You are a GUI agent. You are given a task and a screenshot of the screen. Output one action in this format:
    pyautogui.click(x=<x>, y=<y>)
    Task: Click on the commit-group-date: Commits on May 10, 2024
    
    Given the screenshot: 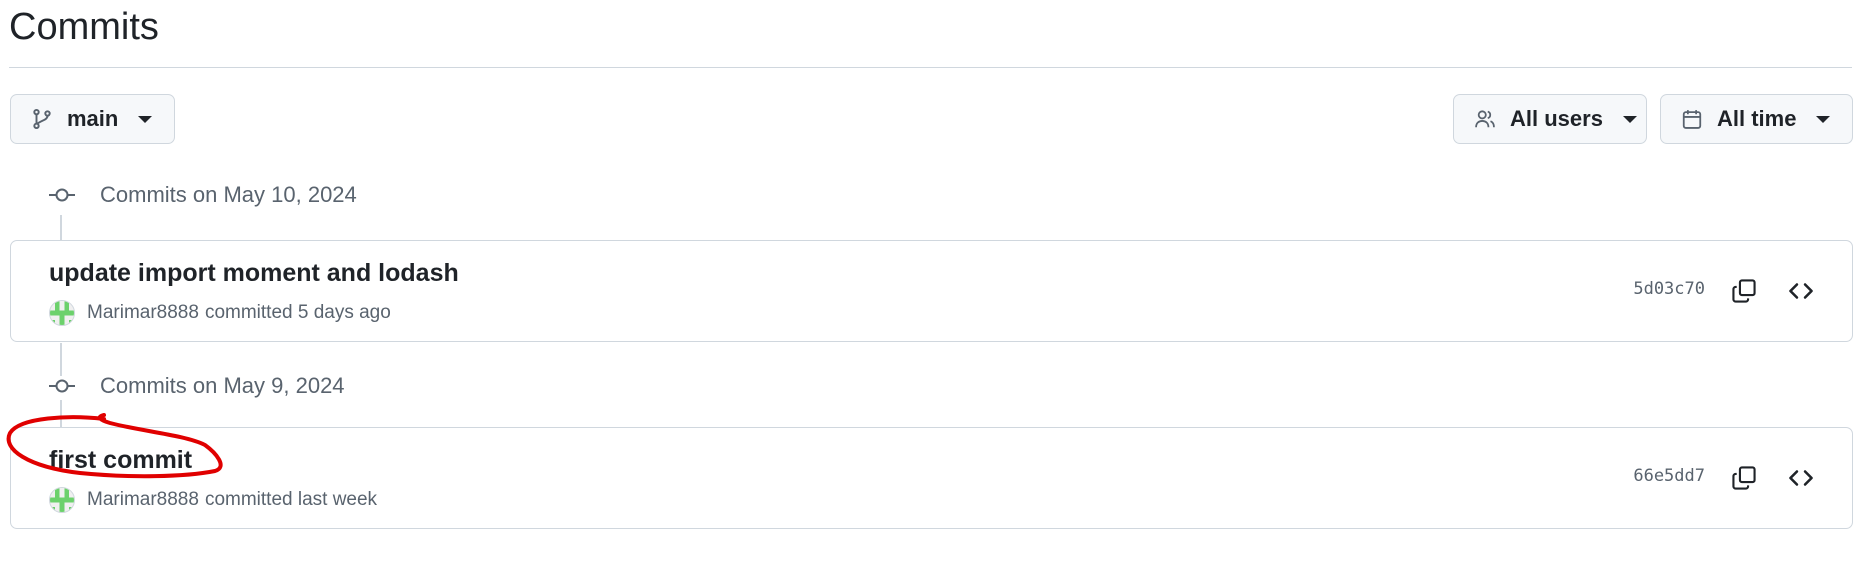 What is the action you would take?
    pyautogui.click(x=228, y=194)
    